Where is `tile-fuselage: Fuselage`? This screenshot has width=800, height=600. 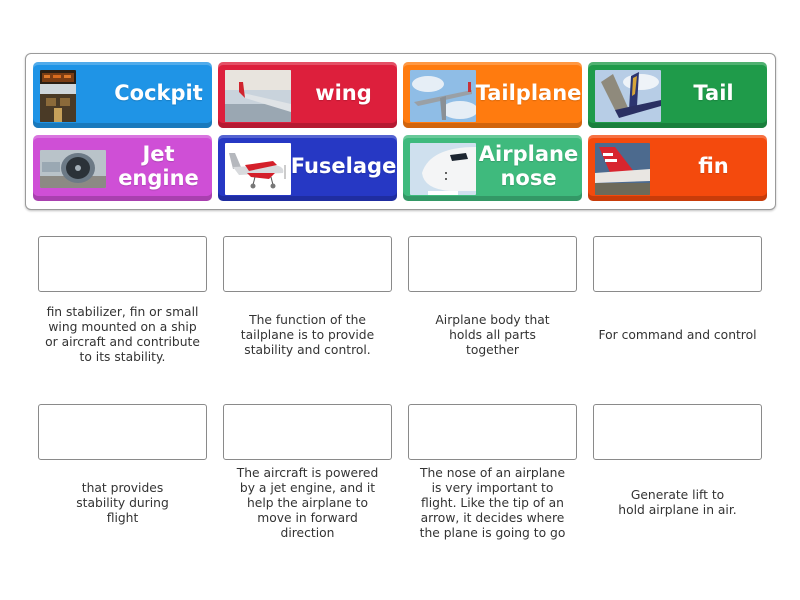
tile-fuselage: Fuselage is located at coordinates (307, 168).